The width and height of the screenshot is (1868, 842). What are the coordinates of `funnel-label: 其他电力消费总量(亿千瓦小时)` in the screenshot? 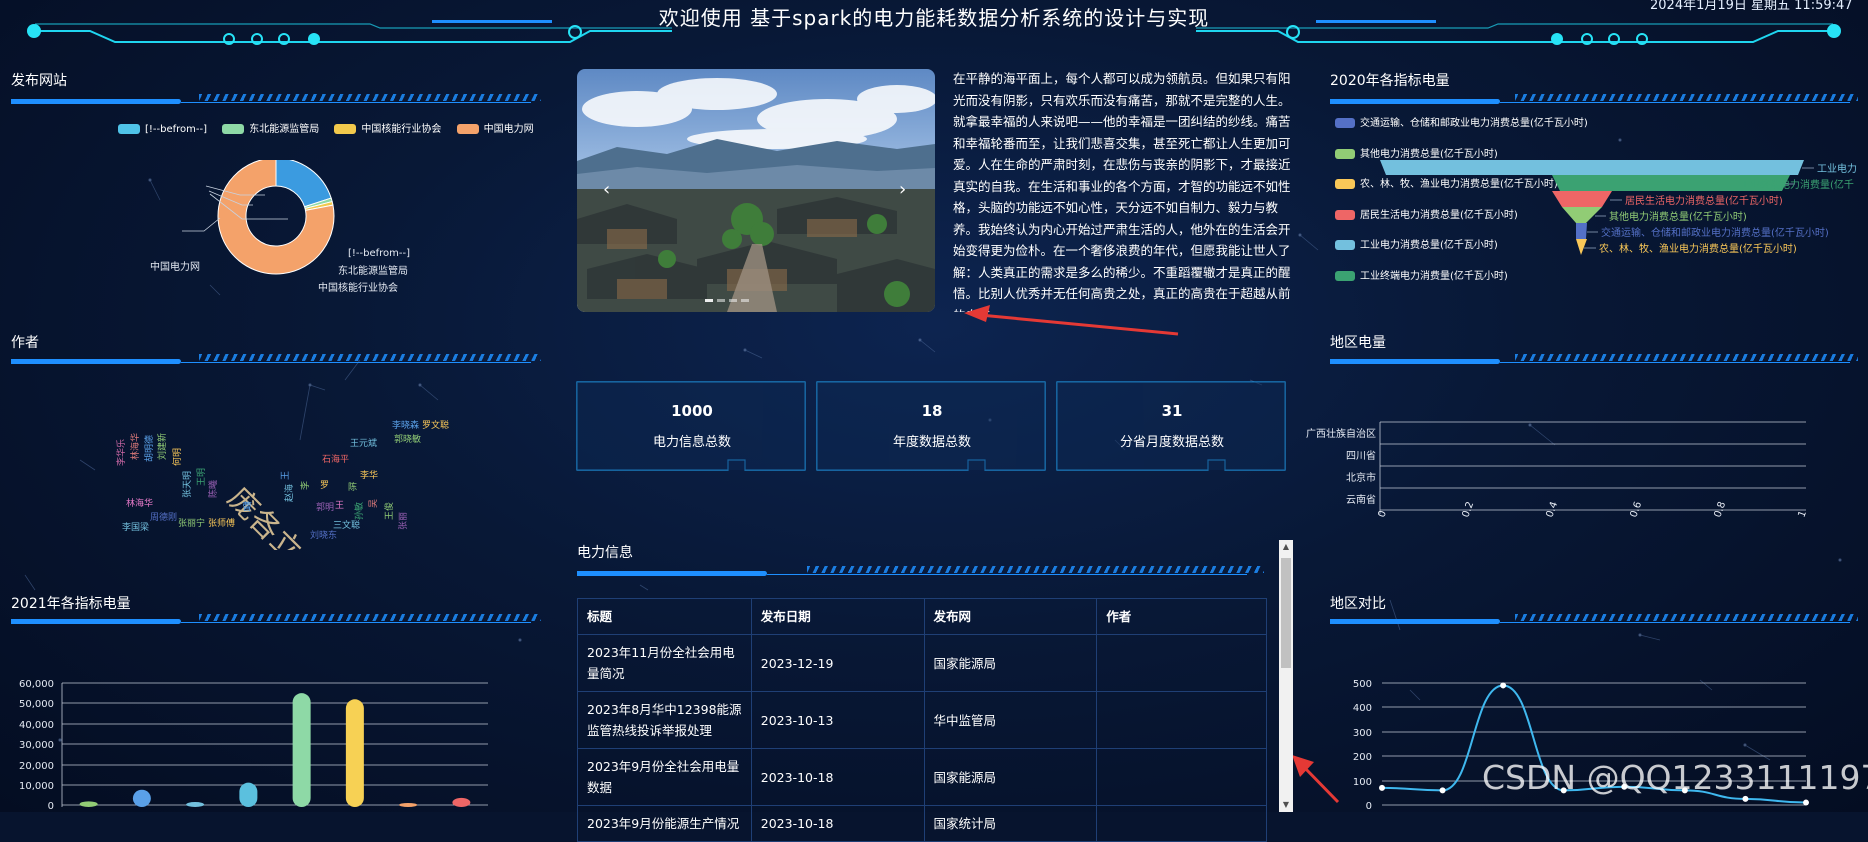 It's located at (1678, 216).